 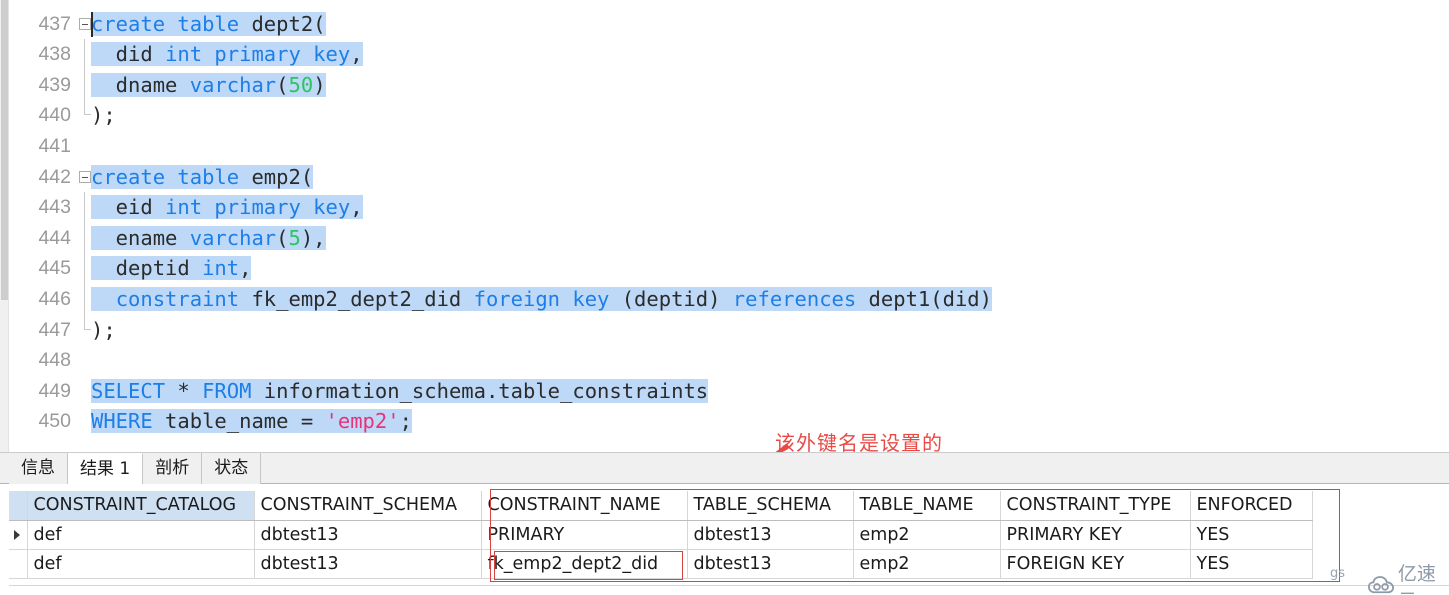 I want to click on code-text: create table emp2(, so click(x=202, y=177).